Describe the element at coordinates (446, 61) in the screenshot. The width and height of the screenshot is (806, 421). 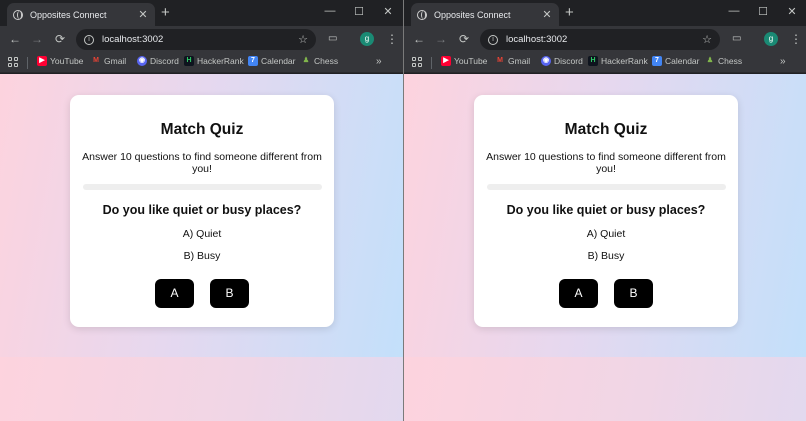
I see `youtube-icon: ▶` at that location.